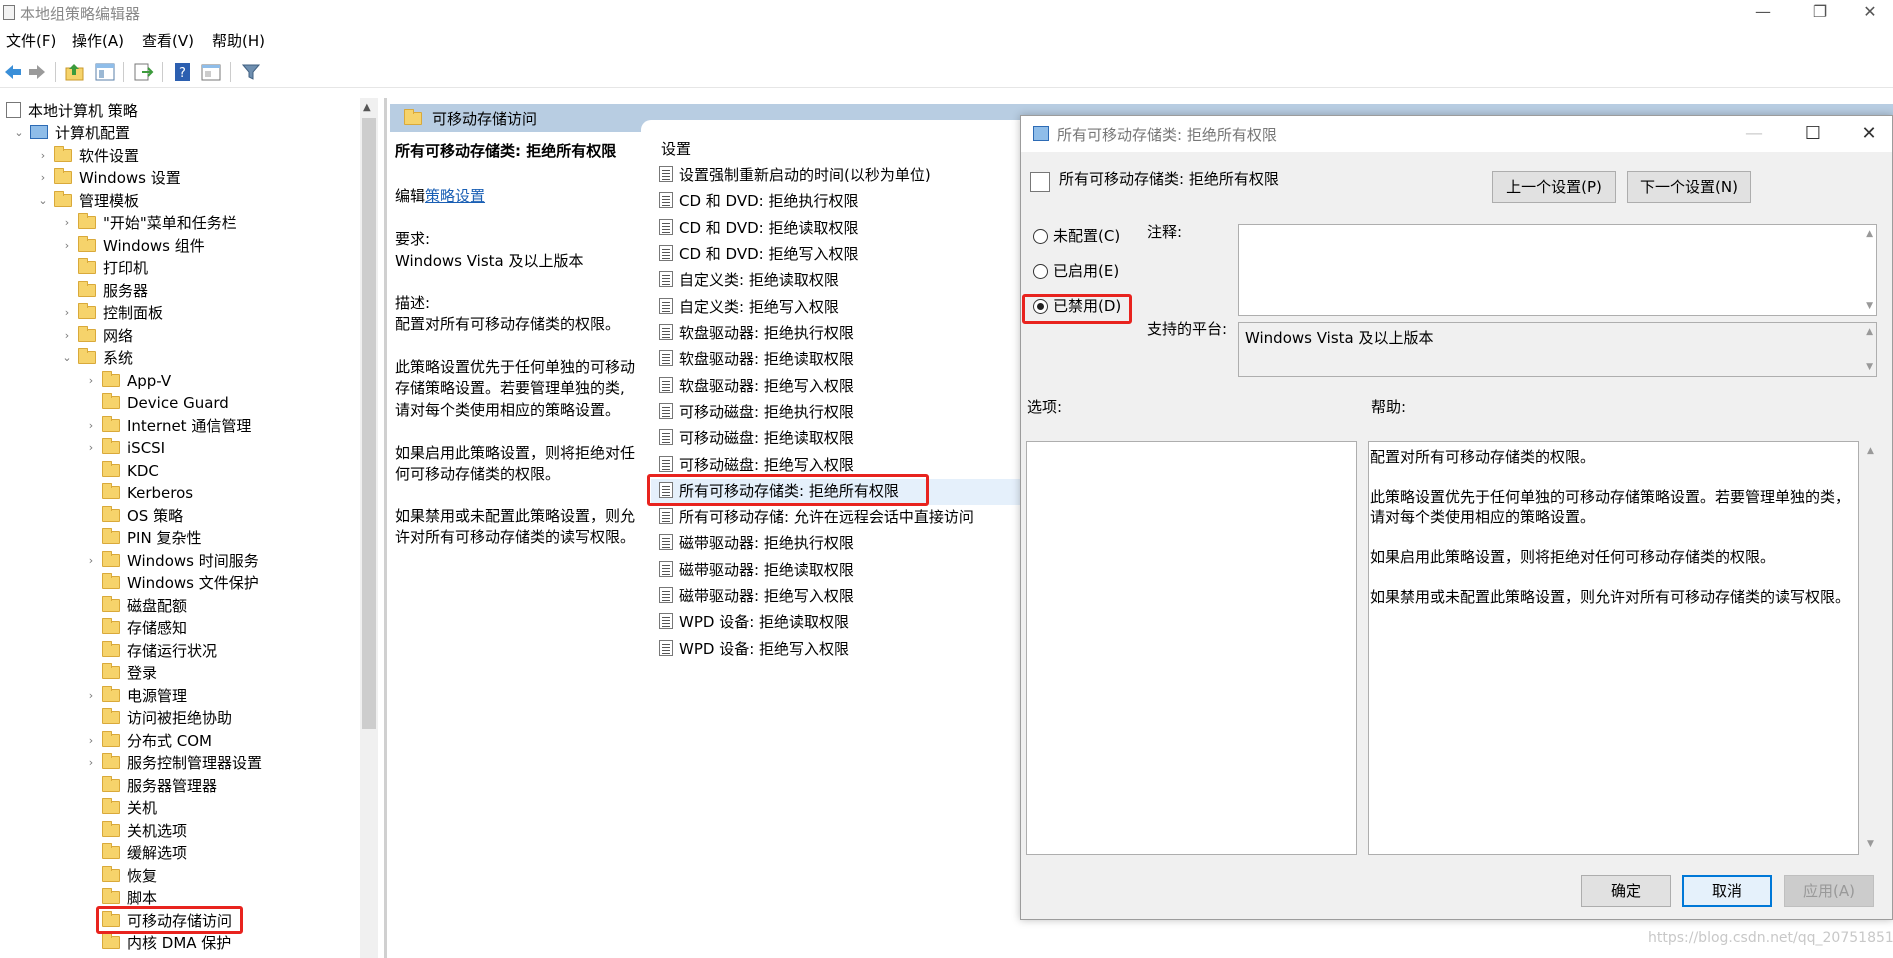  I want to click on tree-item: › 分布式 COM, so click(150, 741).